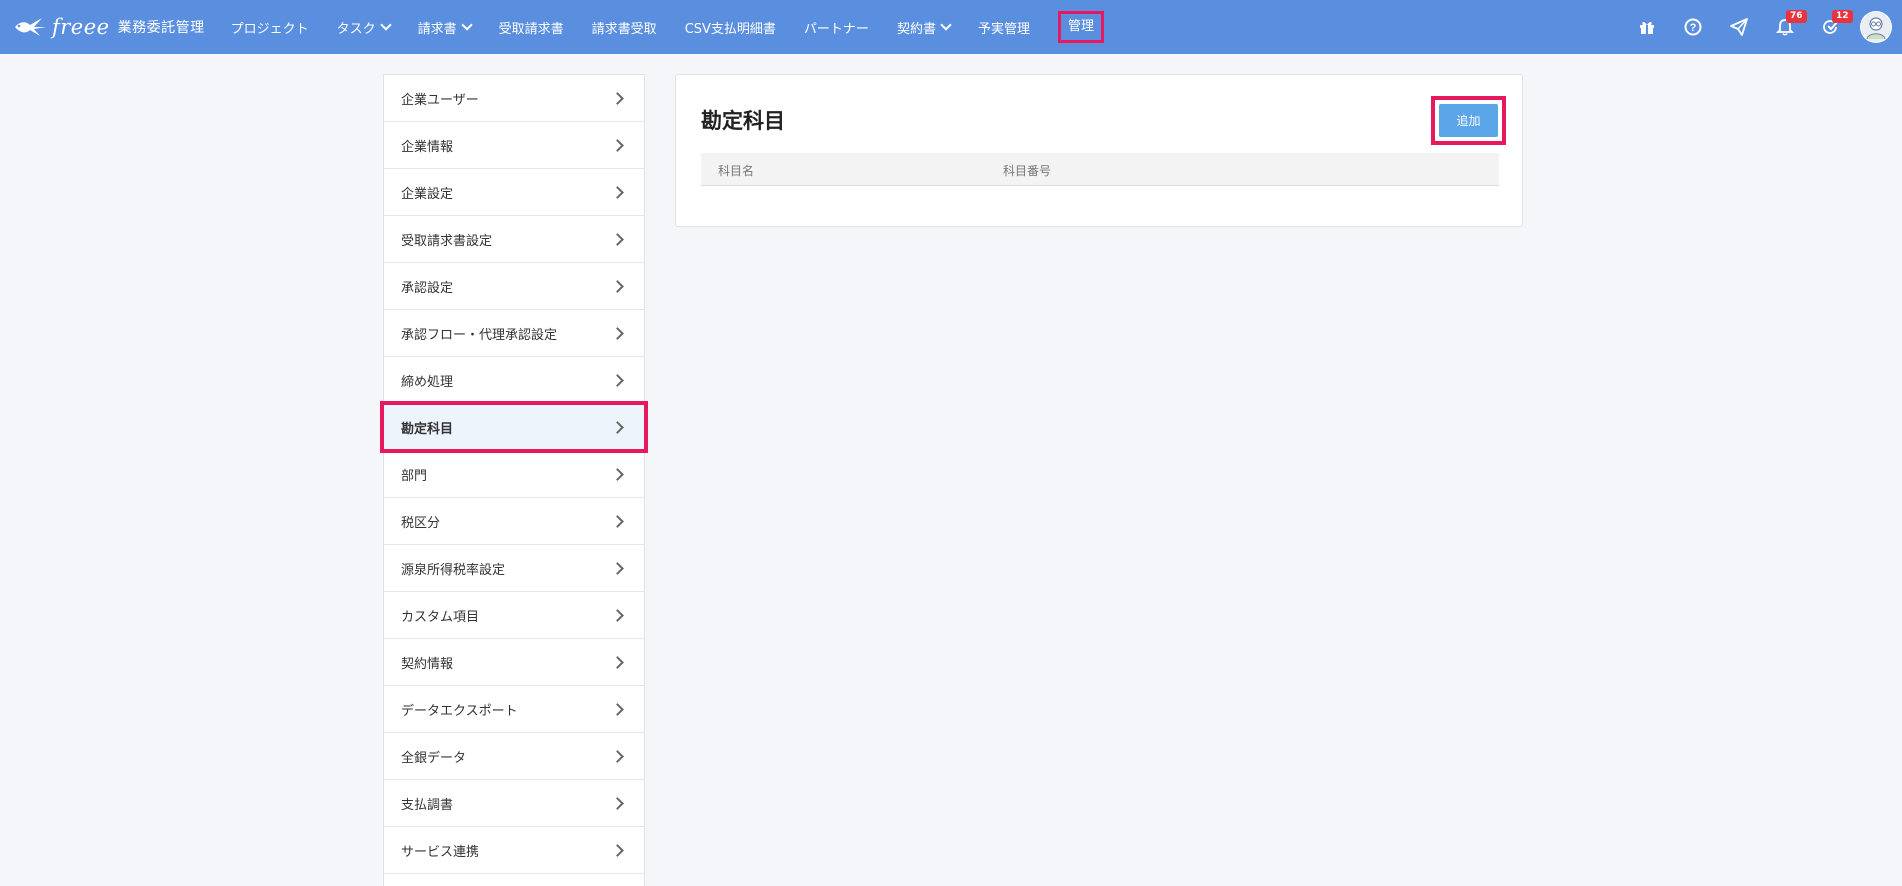 This screenshot has width=1902, height=886. I want to click on nav-projects: プロジェクト, so click(270, 27).